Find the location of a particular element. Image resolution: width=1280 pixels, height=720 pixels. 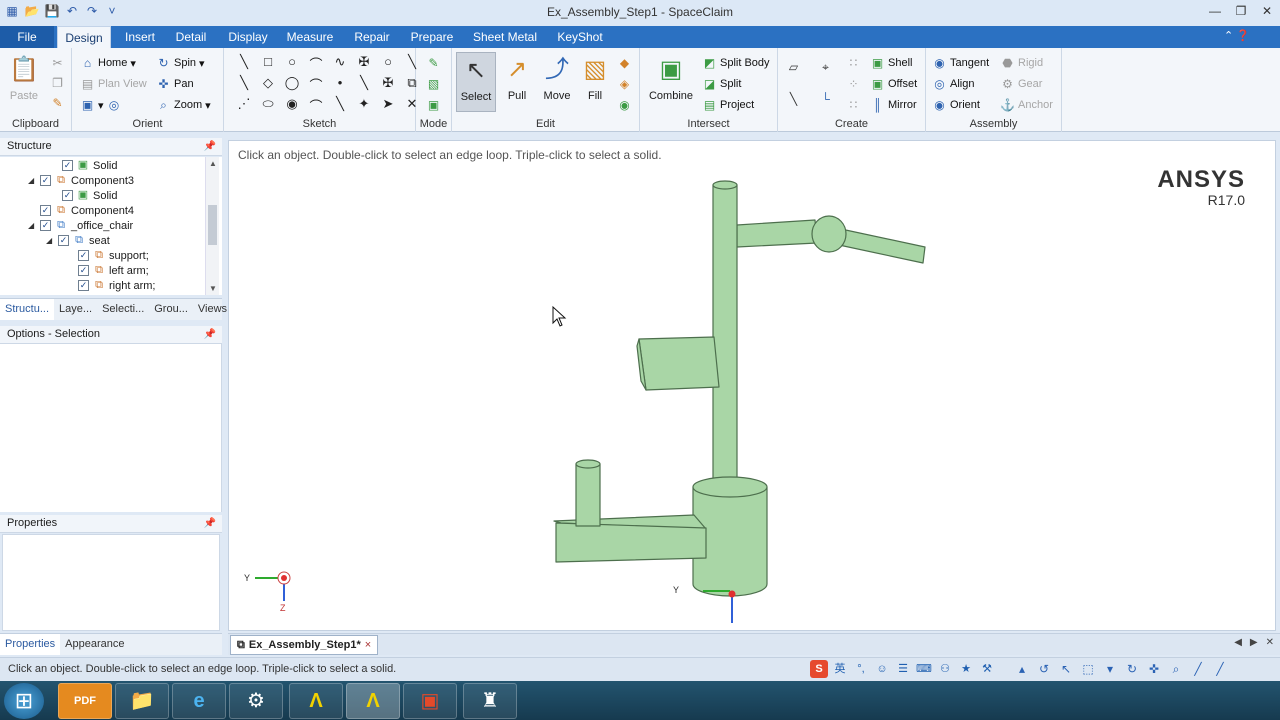

tree-scrollbar: ▲ ▼ is located at coordinates (212, 226).